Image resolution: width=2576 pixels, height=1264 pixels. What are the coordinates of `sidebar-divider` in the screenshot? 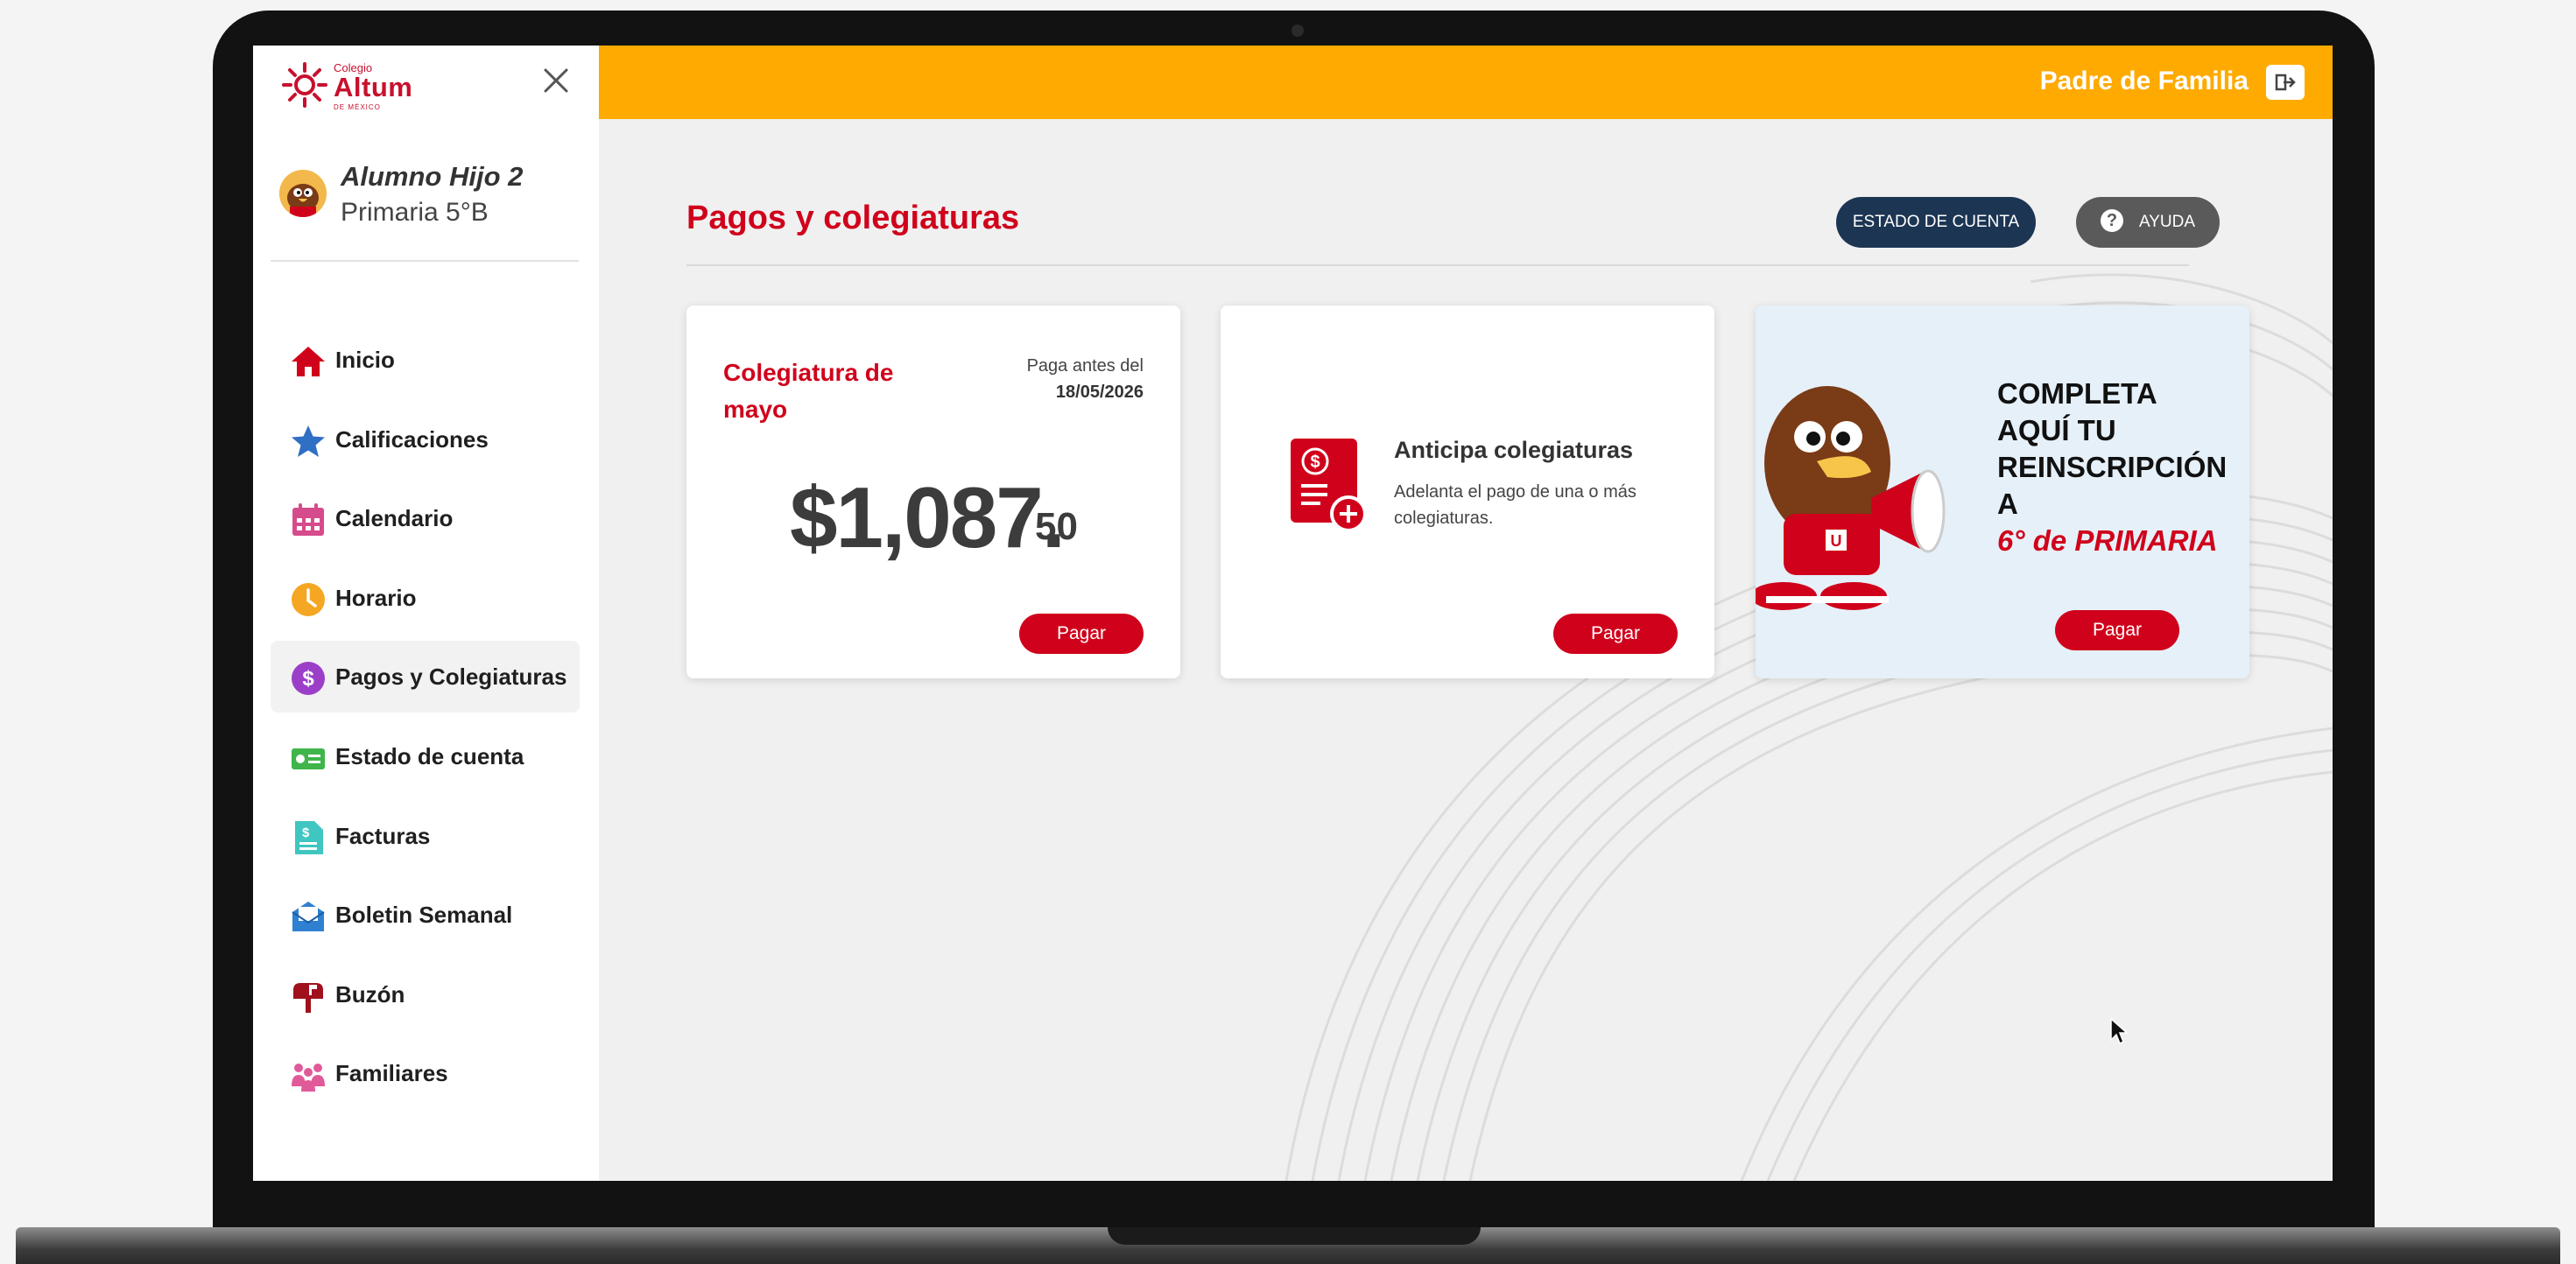 It's located at (425, 261).